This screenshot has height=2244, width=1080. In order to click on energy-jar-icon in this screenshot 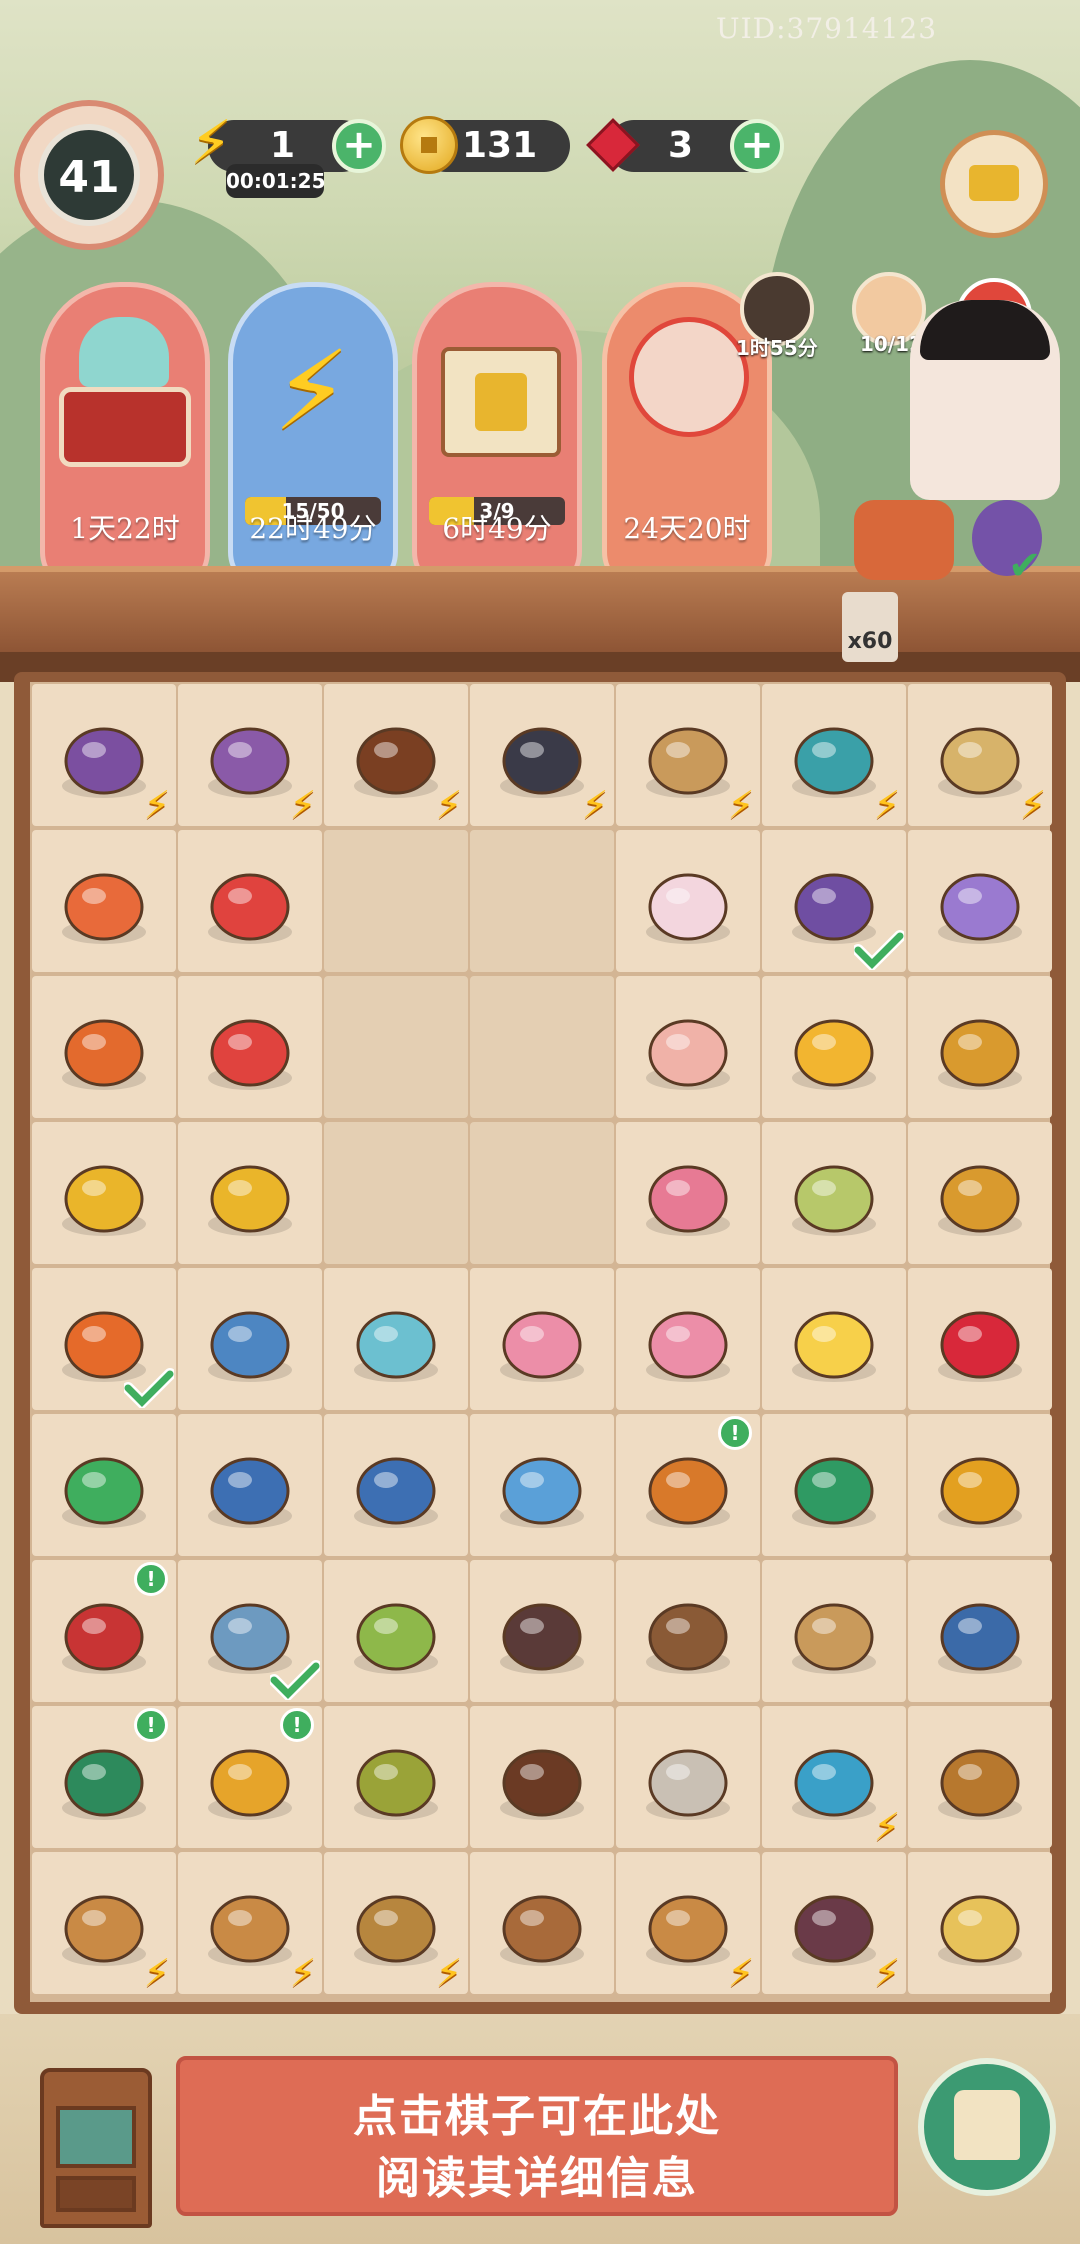, I will do `click(980, 1486)`.